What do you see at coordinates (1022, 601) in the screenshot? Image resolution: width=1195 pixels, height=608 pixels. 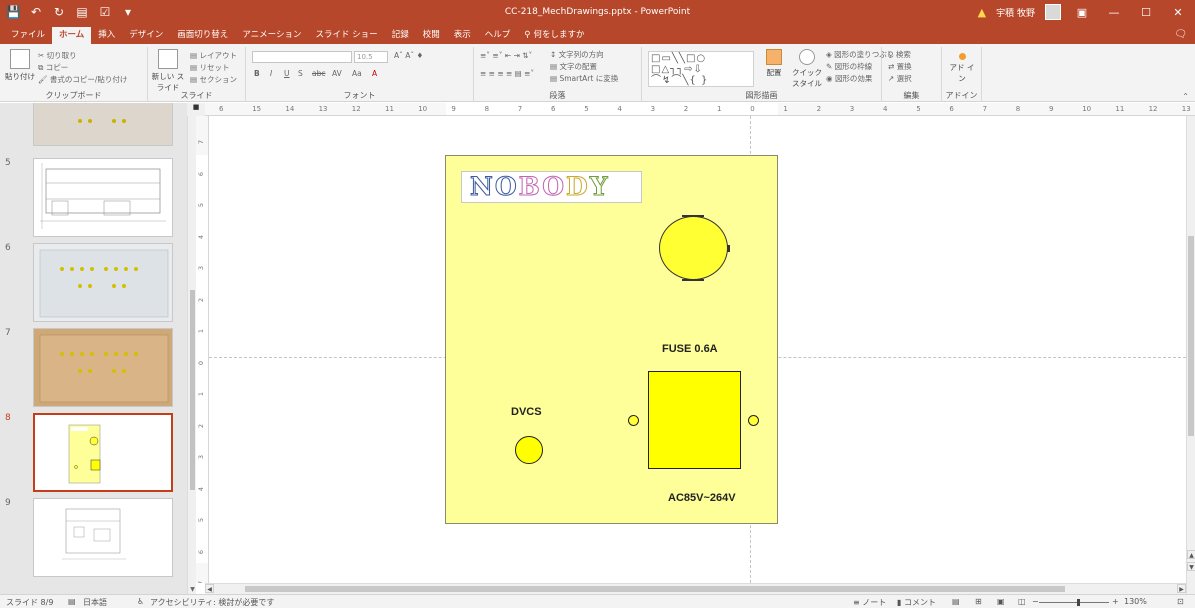 I see `slideshow-view-icon: ◫` at bounding box center [1022, 601].